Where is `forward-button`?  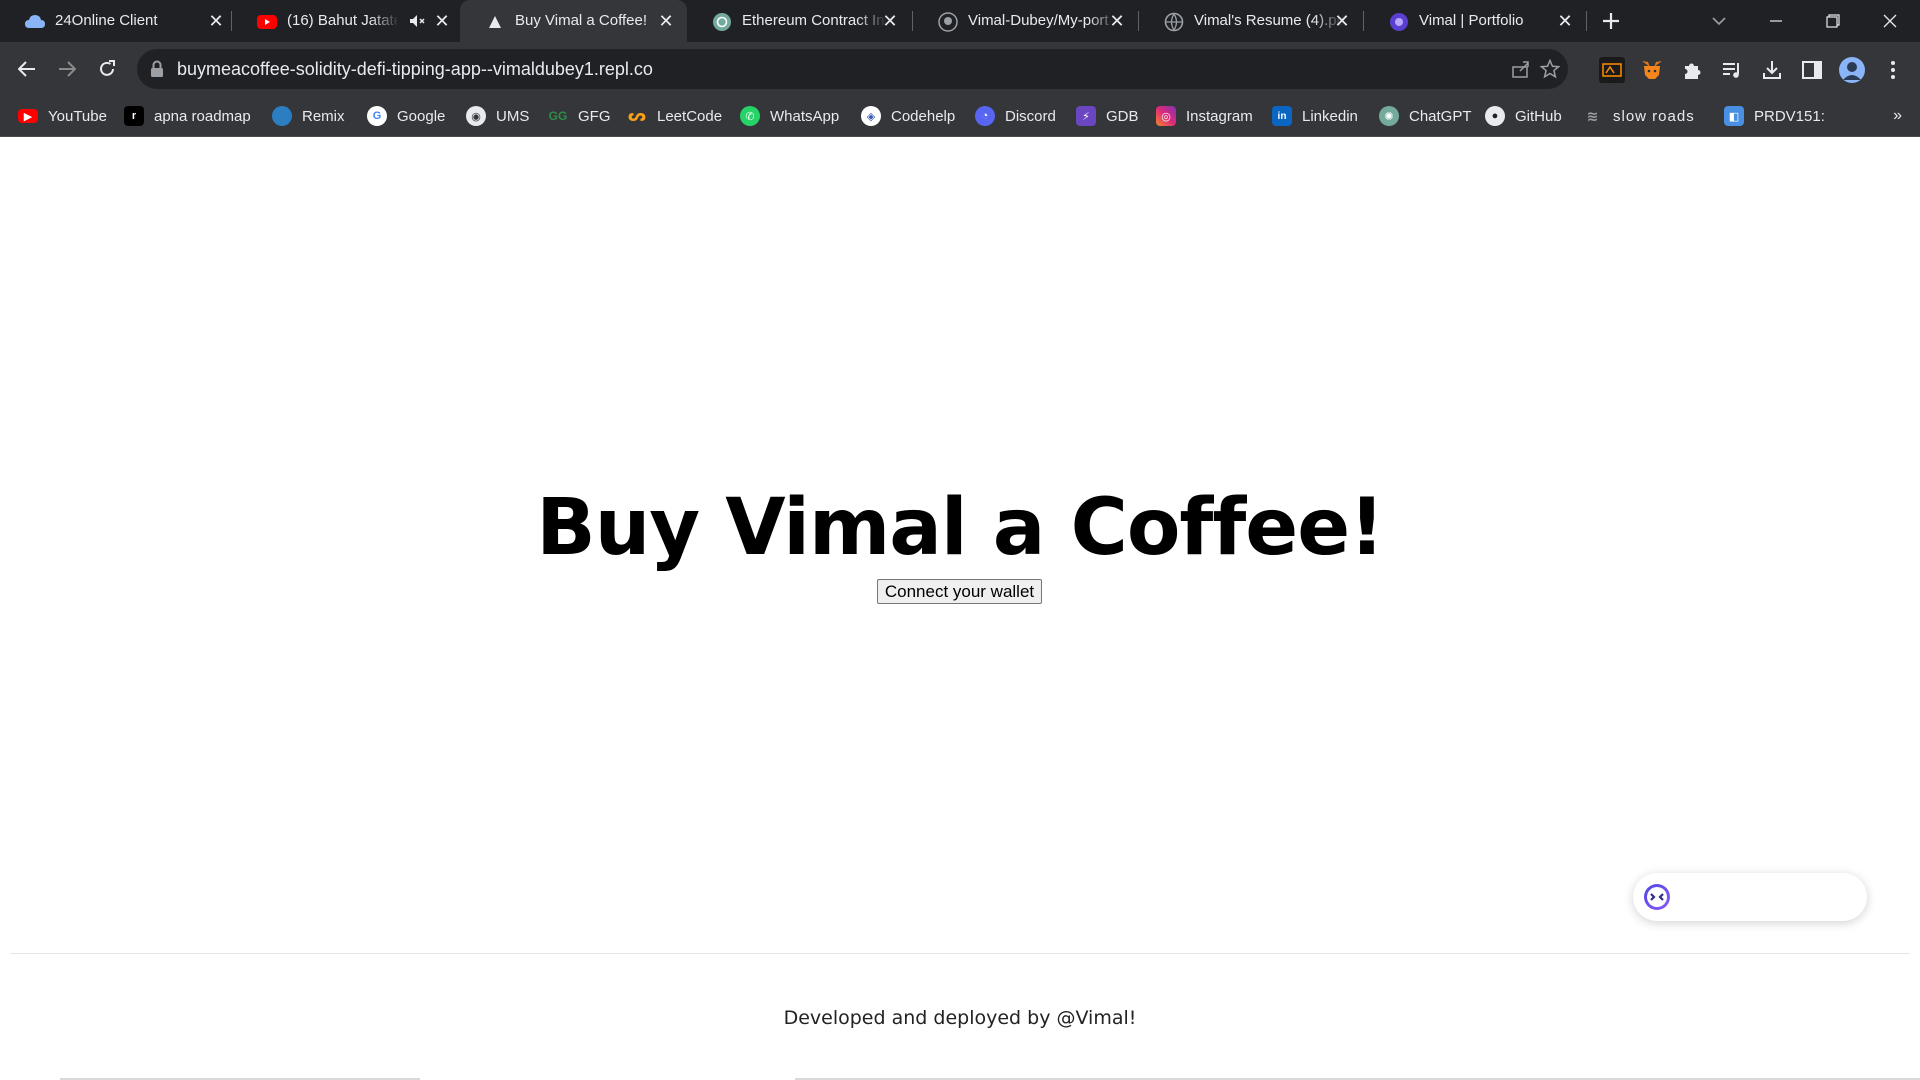
forward-button is located at coordinates (67, 69).